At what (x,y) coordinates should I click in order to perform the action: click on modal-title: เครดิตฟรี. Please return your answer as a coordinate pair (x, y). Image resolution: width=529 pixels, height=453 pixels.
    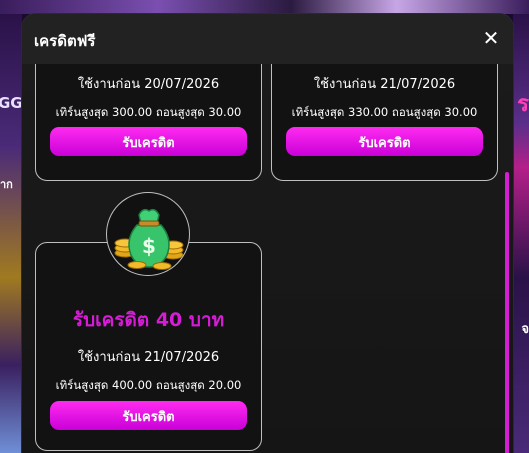
    Looking at the image, I should click on (65, 41).